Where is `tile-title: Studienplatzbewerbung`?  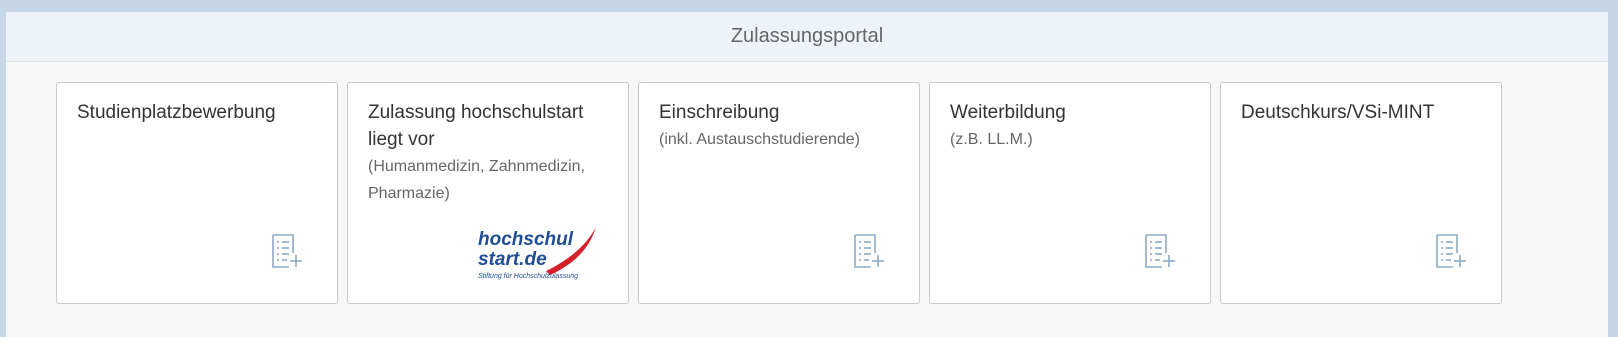
tile-title: Studienplatzbewerbung is located at coordinates (176, 112).